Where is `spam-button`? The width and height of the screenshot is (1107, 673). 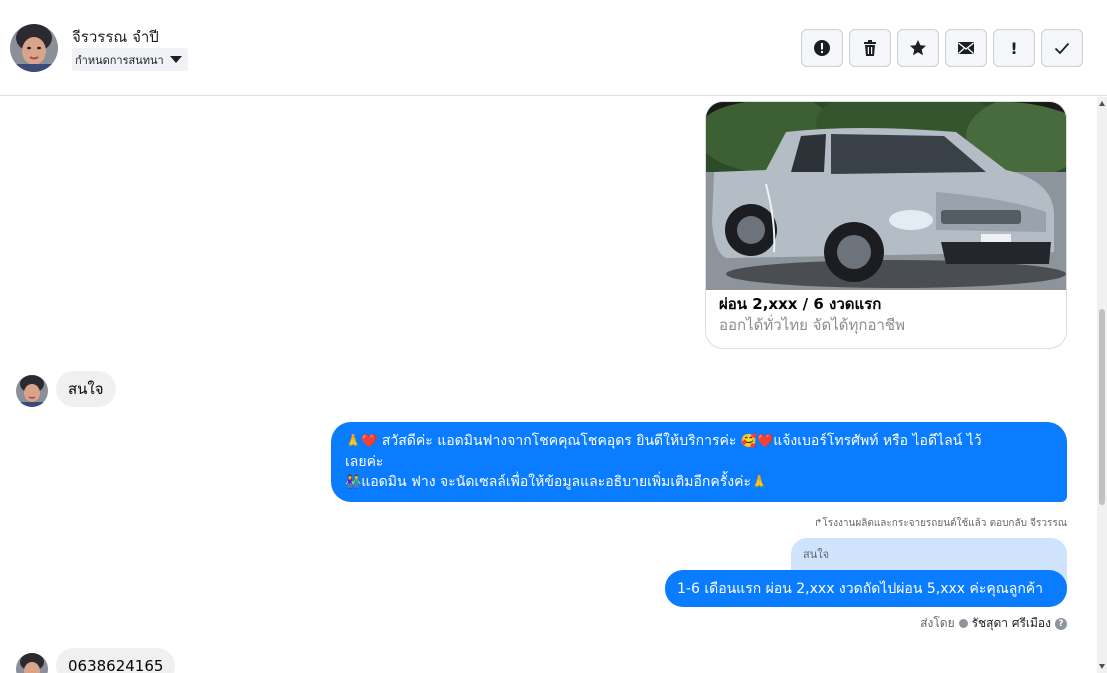
spam-button is located at coordinates (822, 48).